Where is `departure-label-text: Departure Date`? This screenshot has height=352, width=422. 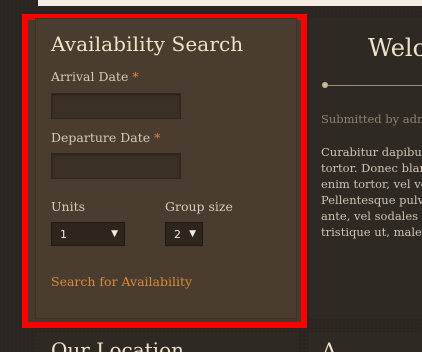 departure-label-text: Departure Date is located at coordinates (101, 137).